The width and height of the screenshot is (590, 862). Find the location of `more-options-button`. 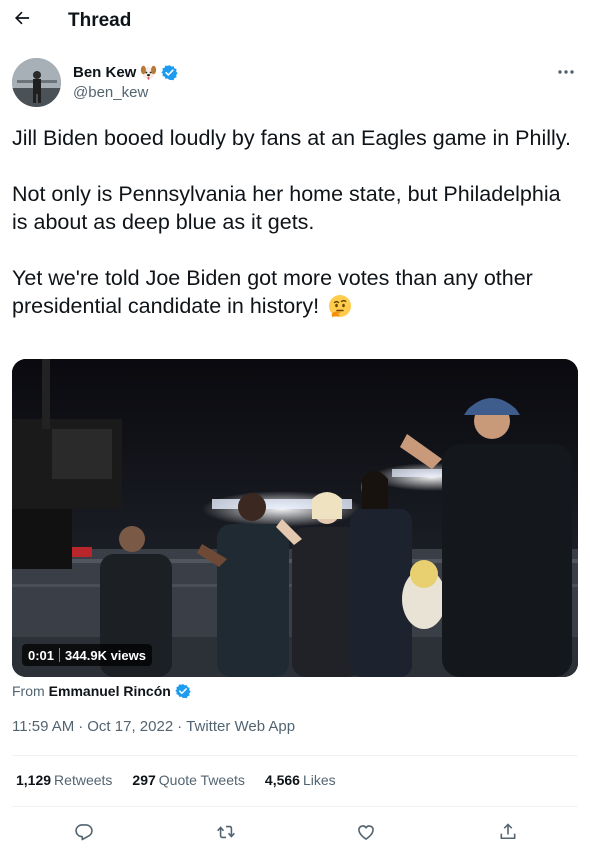

more-options-button is located at coordinates (566, 72).